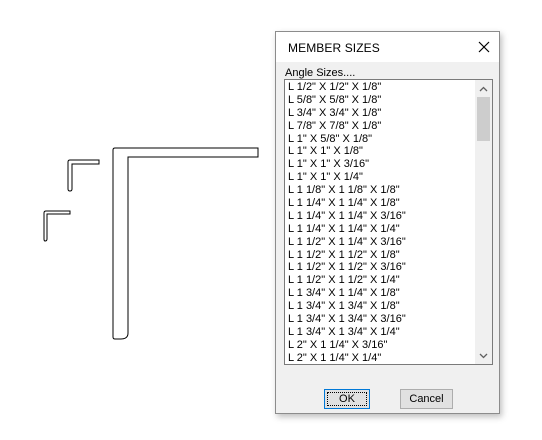  I want to click on angle-preview-medium, so click(83, 175).